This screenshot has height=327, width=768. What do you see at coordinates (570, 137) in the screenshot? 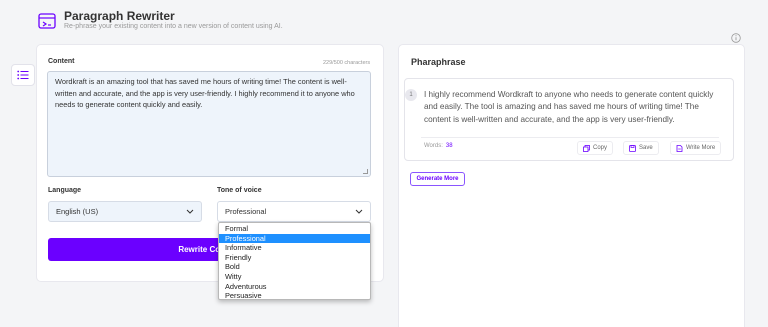
I see `divider` at bounding box center [570, 137].